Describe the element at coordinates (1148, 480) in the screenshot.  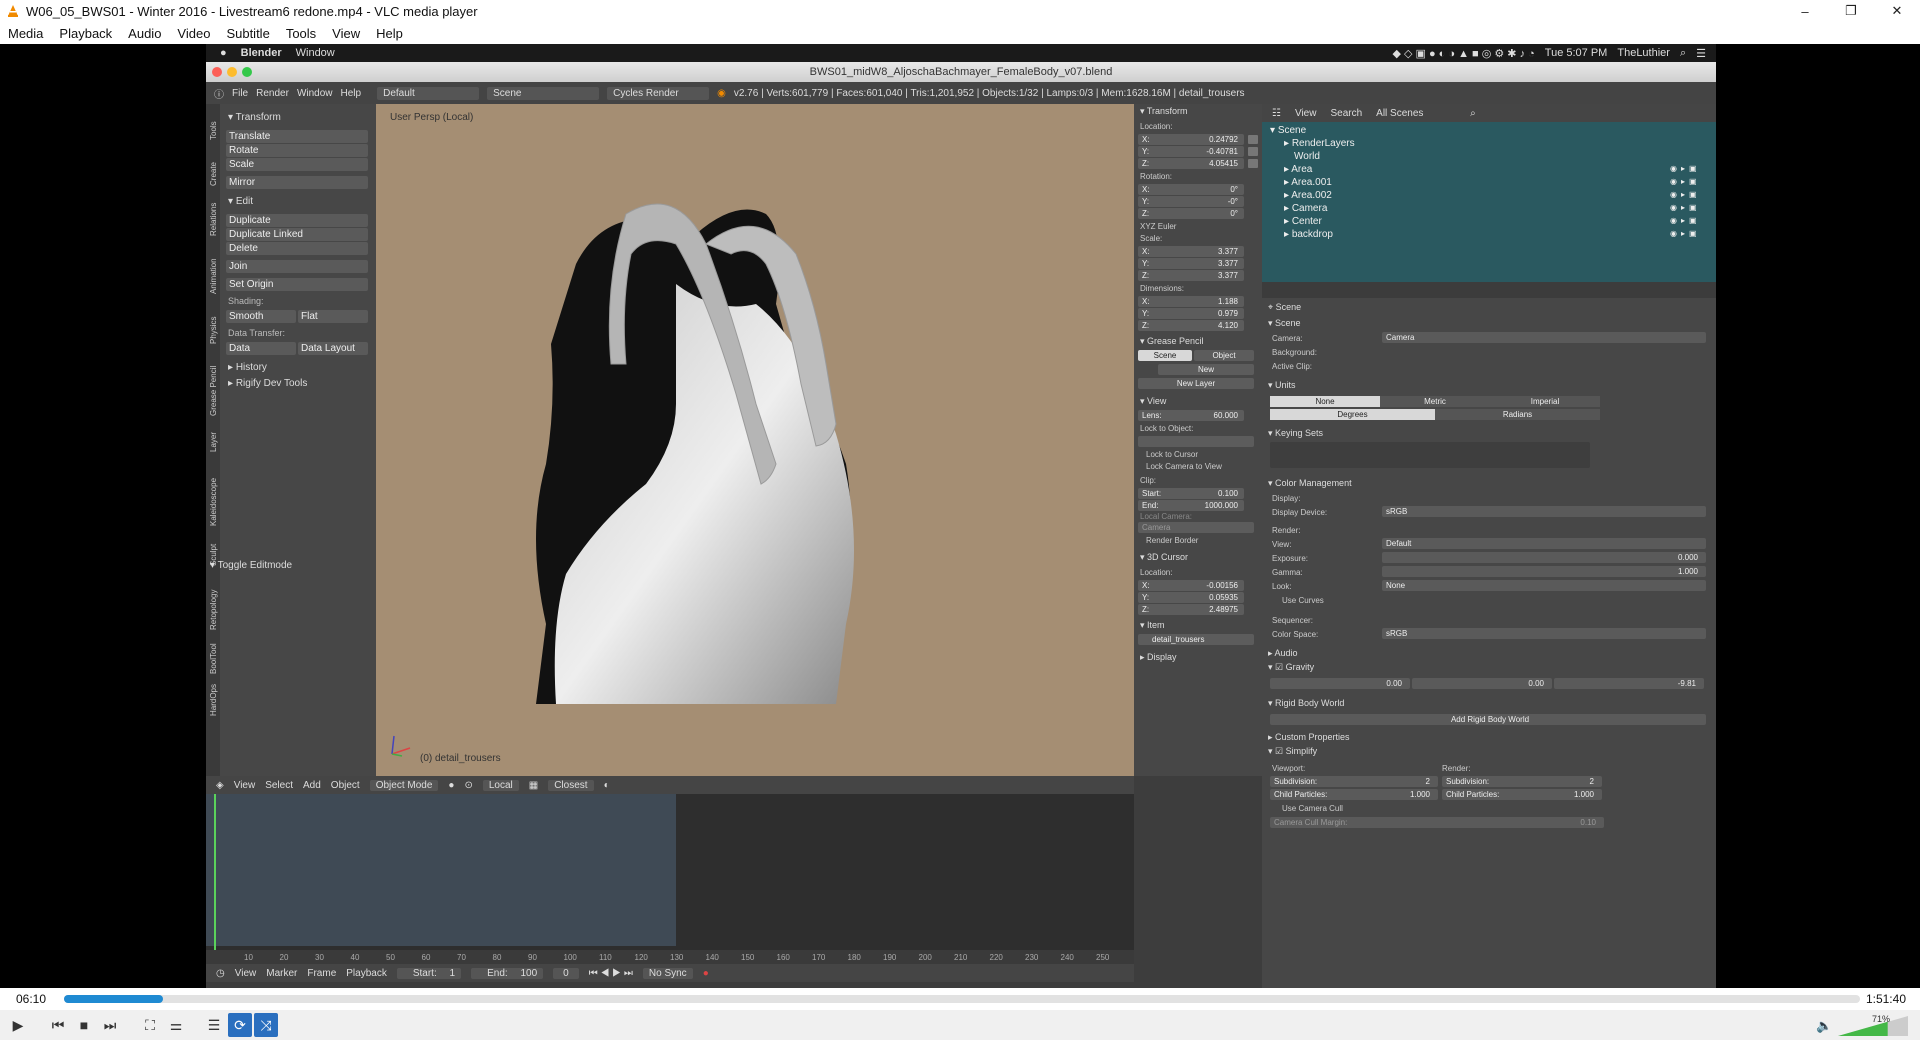
I see `clip-label: Clip:` at that location.